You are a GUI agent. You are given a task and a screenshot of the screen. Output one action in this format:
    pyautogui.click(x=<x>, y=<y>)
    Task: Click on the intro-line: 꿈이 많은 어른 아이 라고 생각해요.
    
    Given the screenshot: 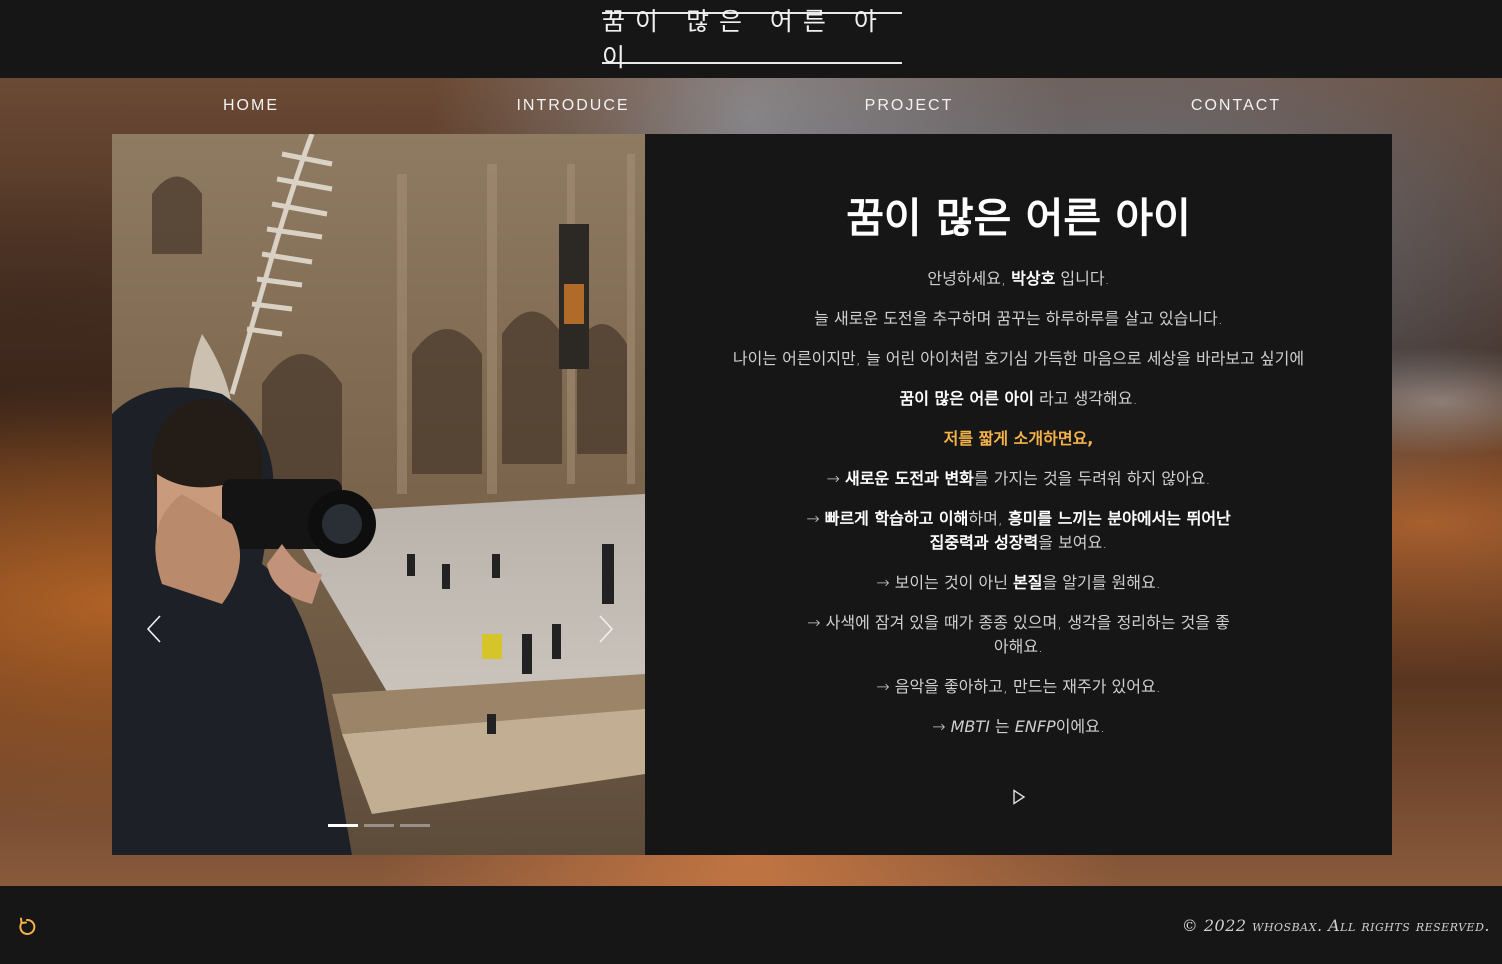 What is the action you would take?
    pyautogui.click(x=1018, y=398)
    